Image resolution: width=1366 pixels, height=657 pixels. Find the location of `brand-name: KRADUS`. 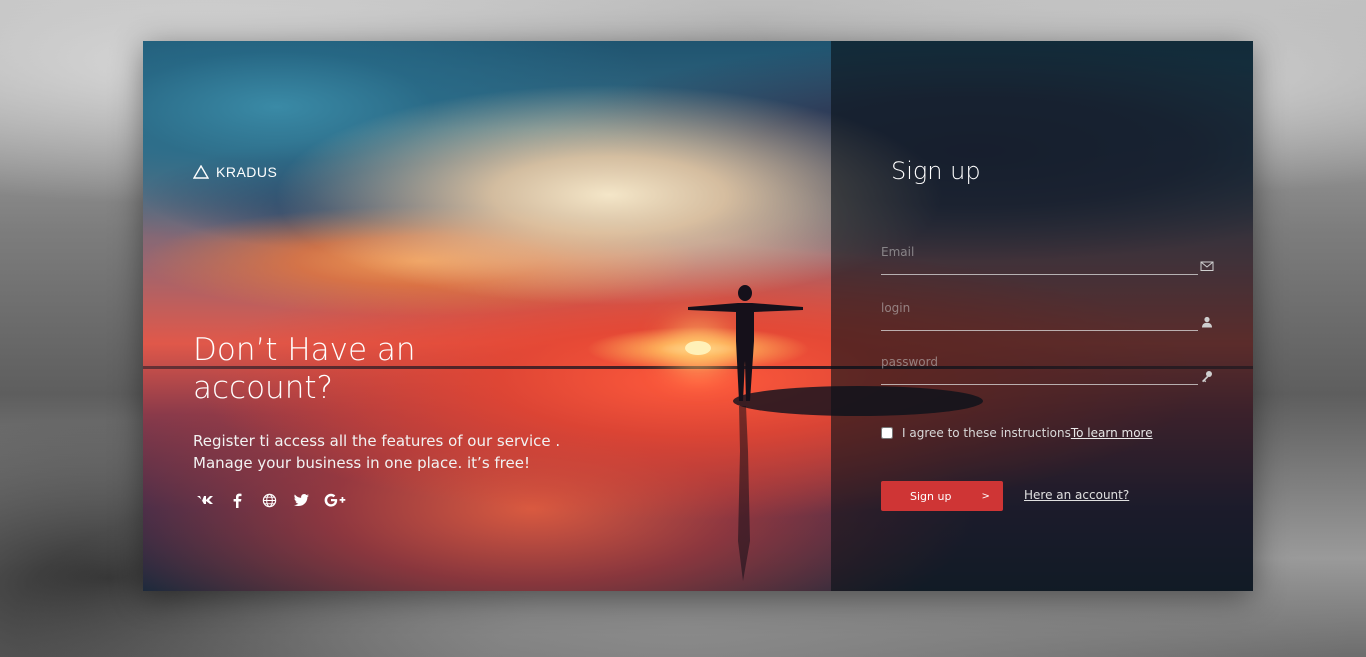

brand-name: KRADUS is located at coordinates (247, 172).